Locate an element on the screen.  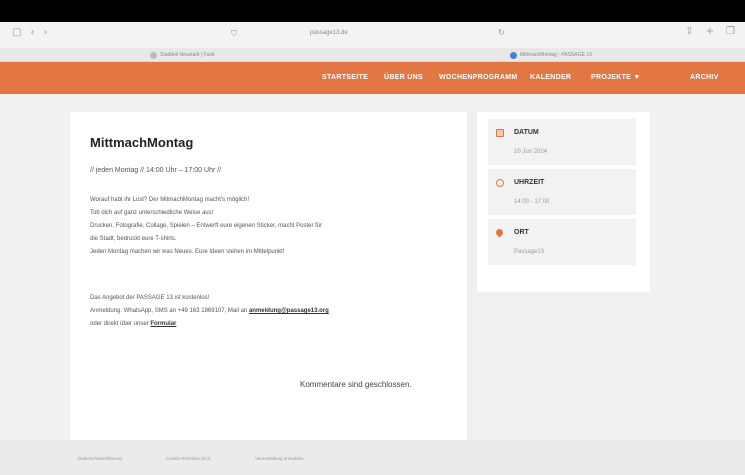
calendar-icon is located at coordinates (500, 133).